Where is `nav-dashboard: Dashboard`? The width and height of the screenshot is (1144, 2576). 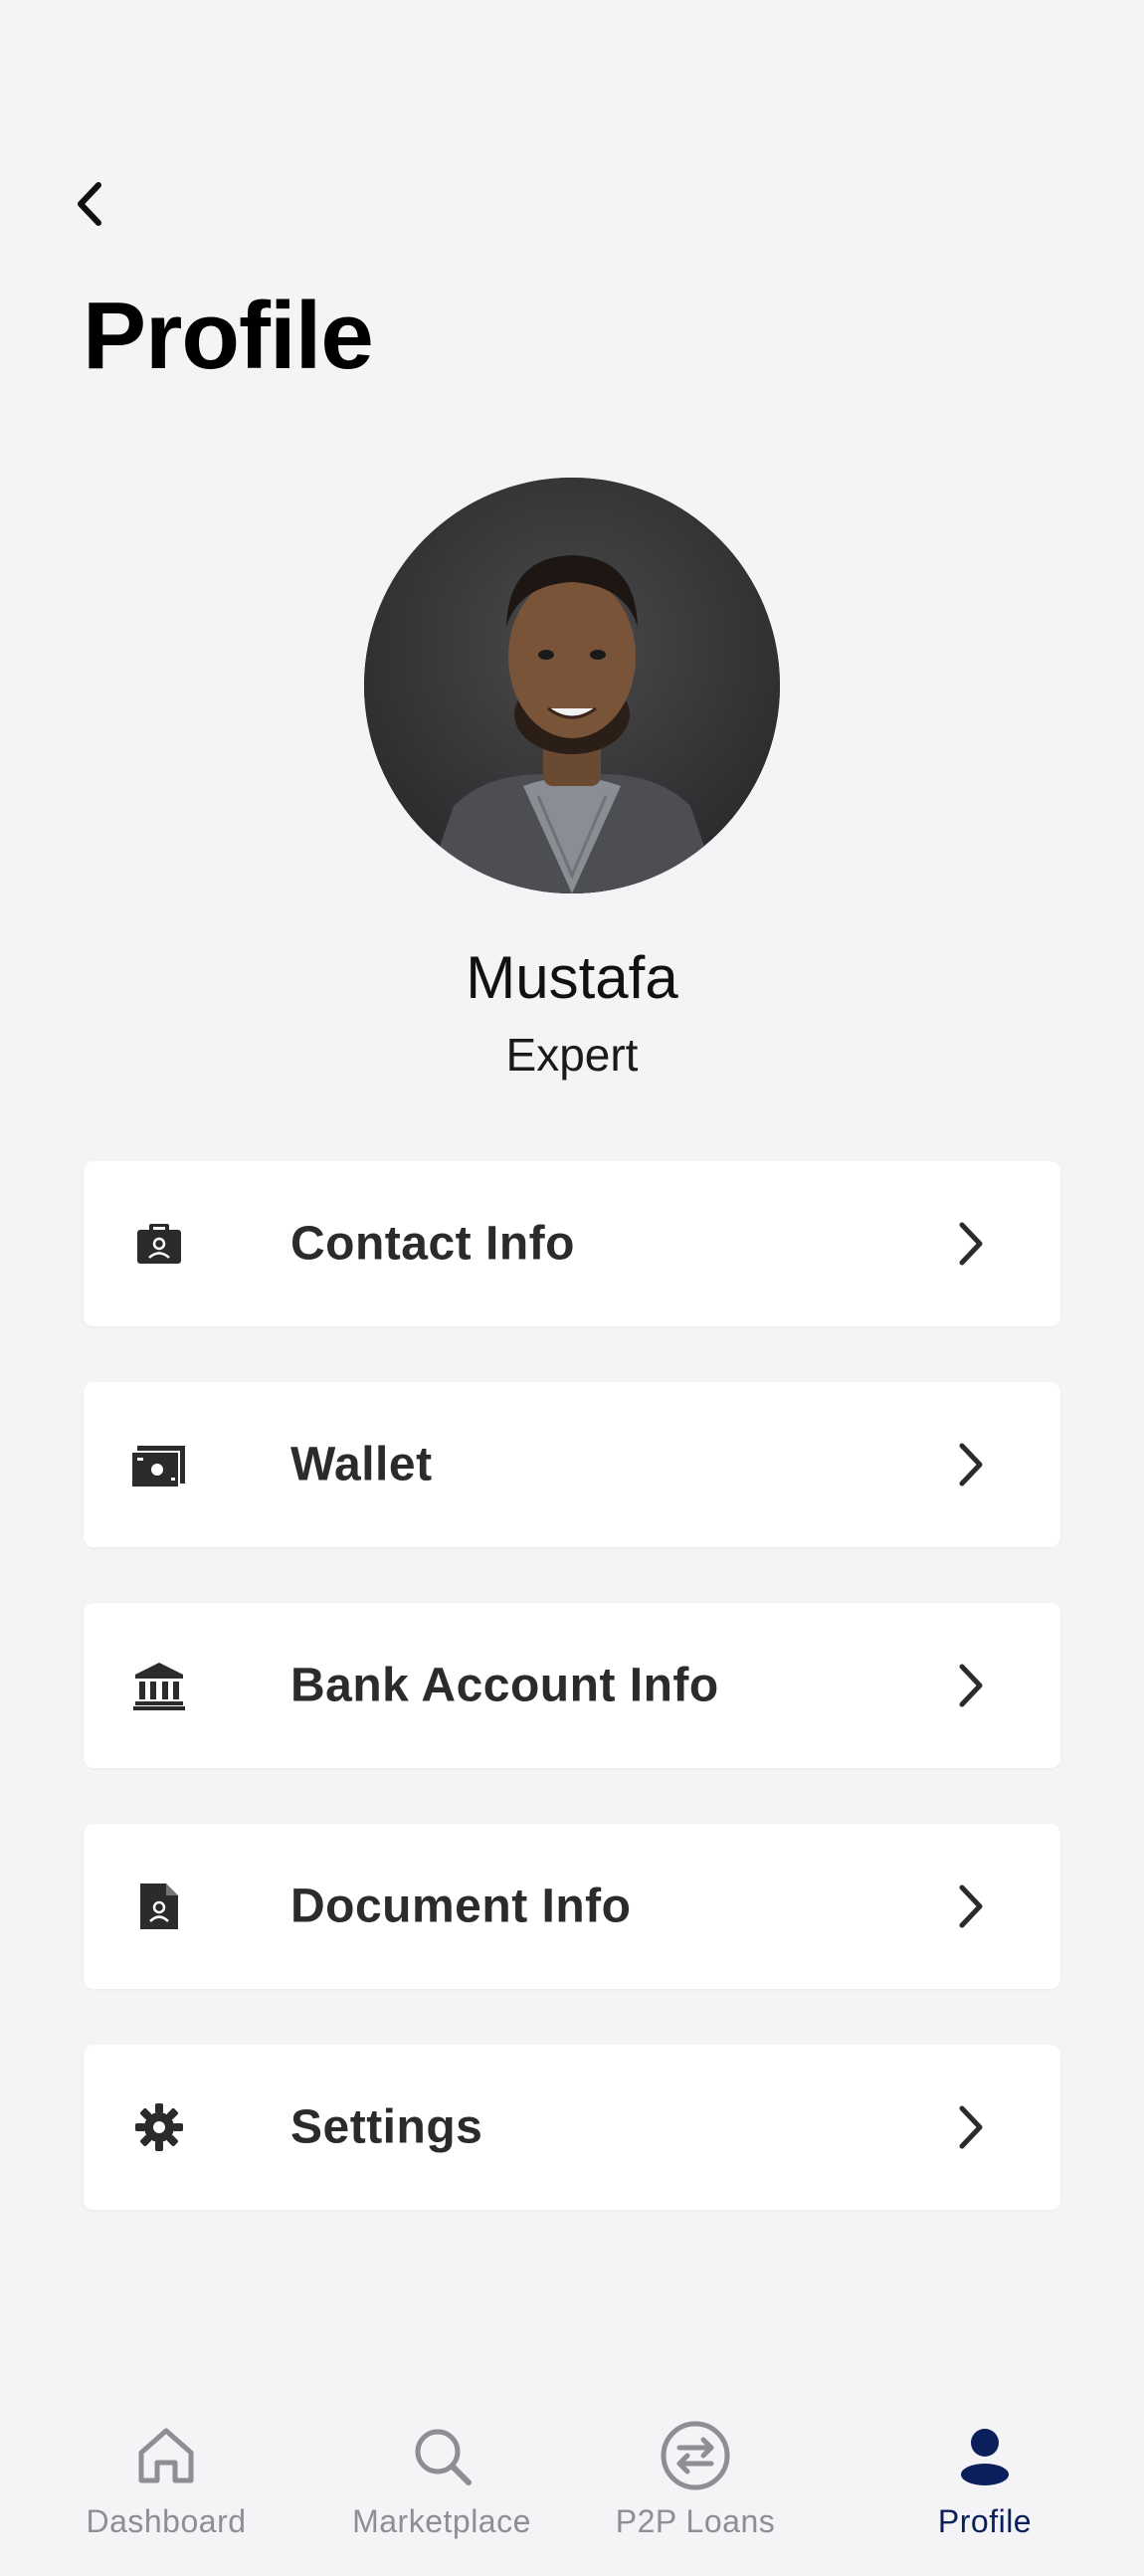 nav-dashboard: Dashboard is located at coordinates (166, 2479).